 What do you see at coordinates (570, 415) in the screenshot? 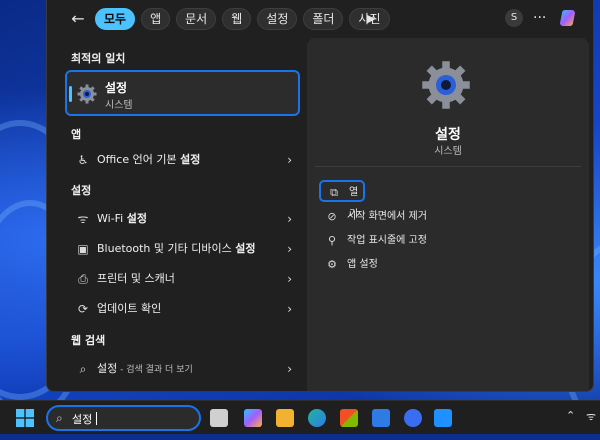
I see `chevron-up-icon: ⌃` at bounding box center [570, 415].